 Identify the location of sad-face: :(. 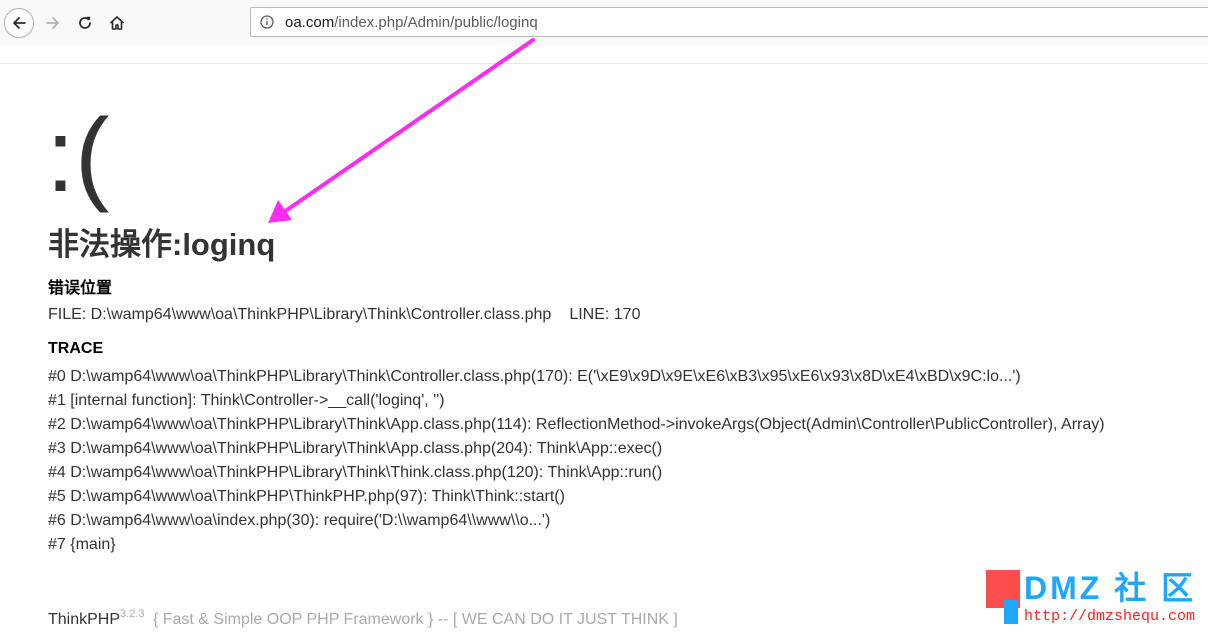
(78, 156).